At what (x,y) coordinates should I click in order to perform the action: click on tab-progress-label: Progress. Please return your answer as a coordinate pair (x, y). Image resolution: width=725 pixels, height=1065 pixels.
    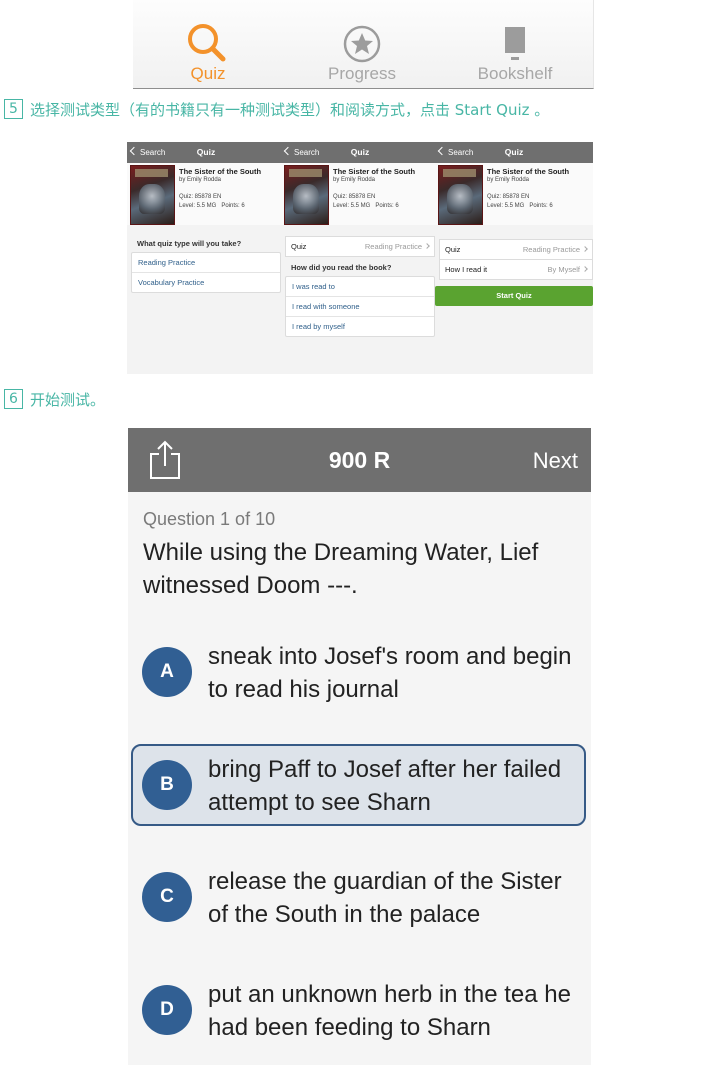
    Looking at the image, I should click on (362, 73).